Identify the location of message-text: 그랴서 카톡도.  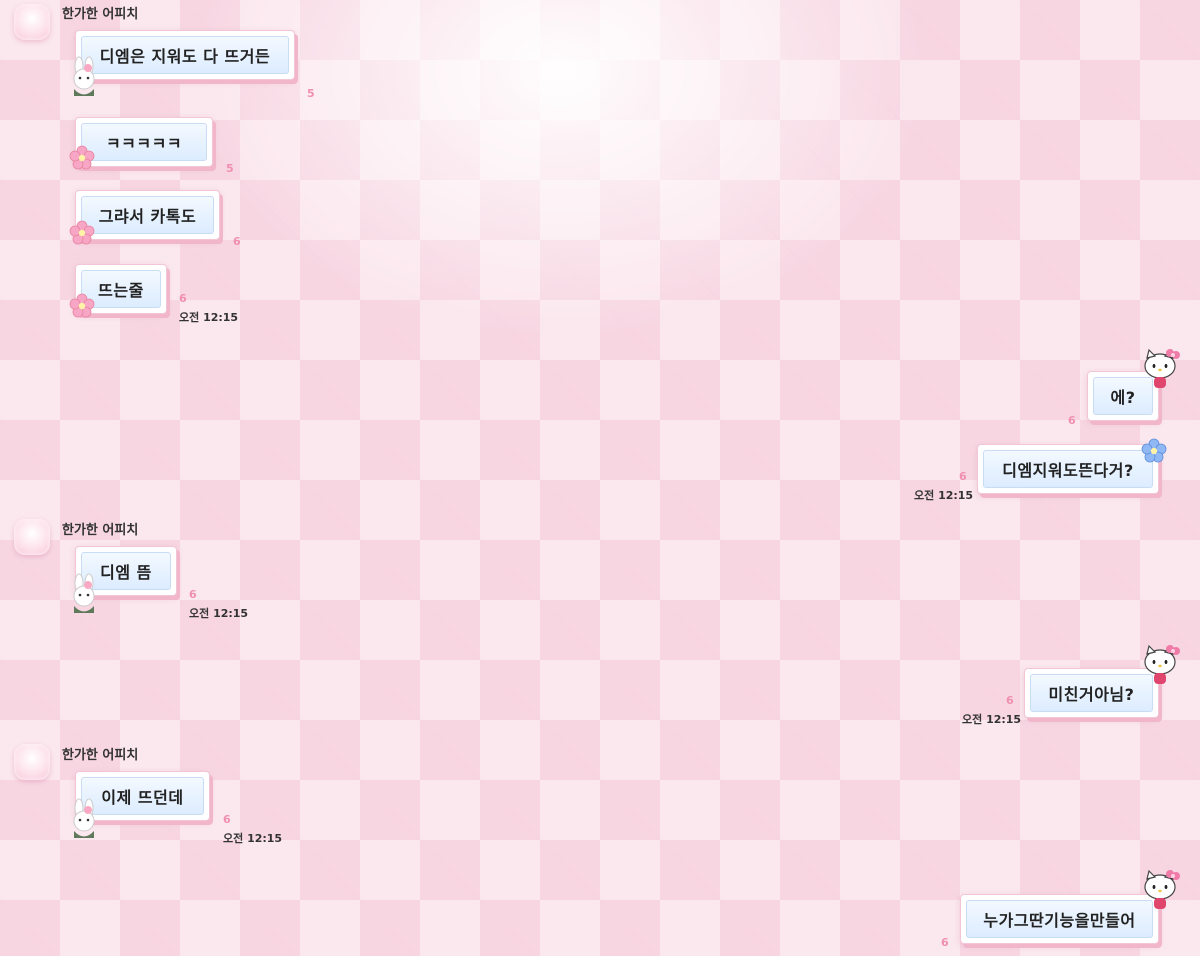
(147, 215).